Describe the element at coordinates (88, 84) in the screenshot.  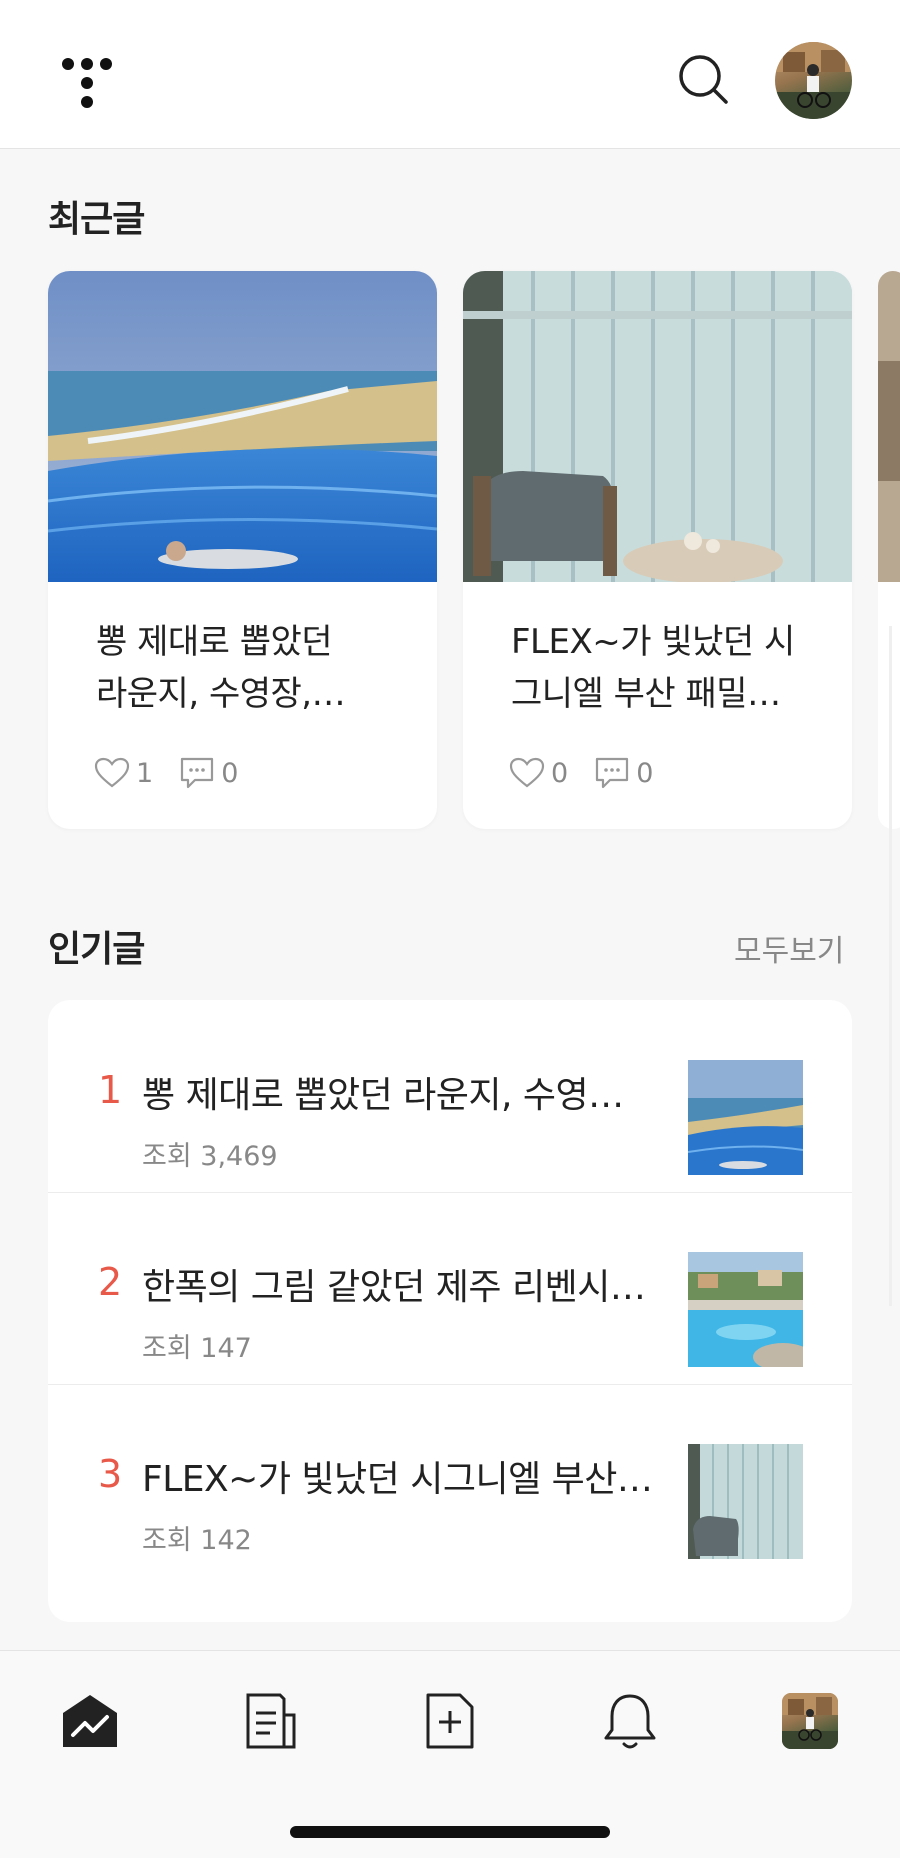
I see `tistory-logo-icon` at that location.